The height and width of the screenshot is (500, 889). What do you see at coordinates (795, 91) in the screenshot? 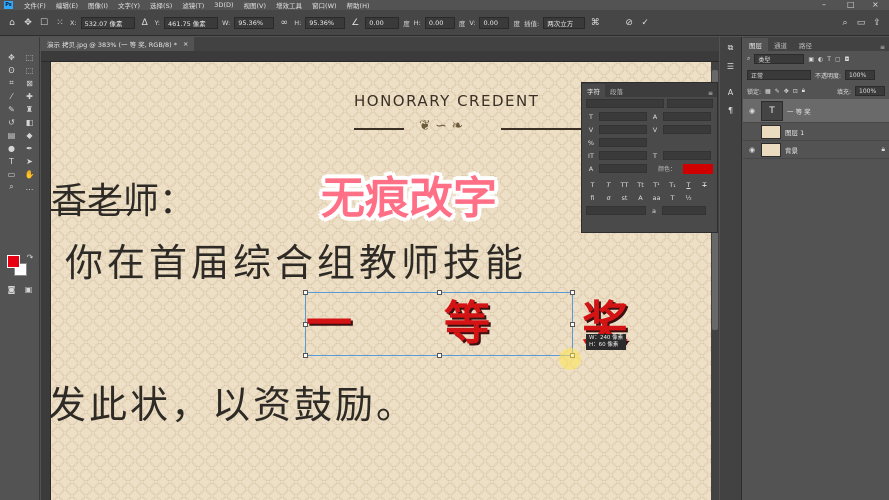
I see `lock-artboard-icon: ⊡` at bounding box center [795, 91].